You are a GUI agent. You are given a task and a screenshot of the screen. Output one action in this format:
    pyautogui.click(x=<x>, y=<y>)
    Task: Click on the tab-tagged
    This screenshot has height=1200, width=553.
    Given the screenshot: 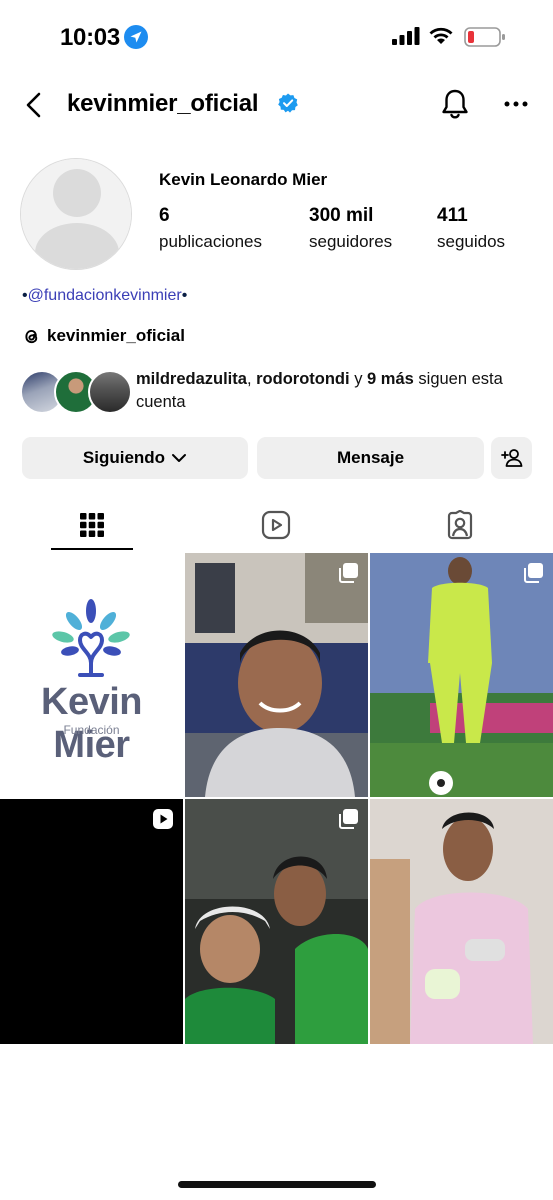 What is the action you would take?
    pyautogui.click(x=460, y=525)
    